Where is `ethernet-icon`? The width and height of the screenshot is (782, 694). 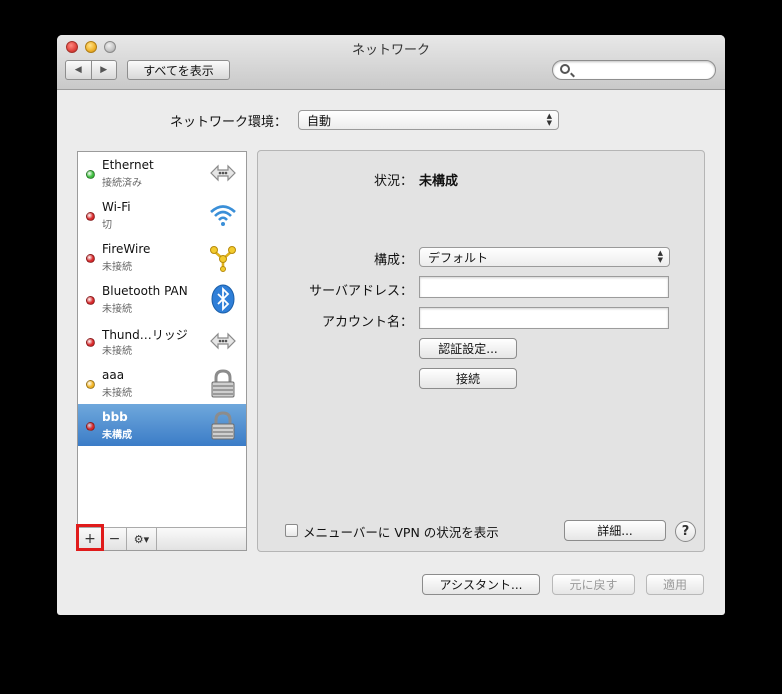 ethernet-icon is located at coordinates (223, 173).